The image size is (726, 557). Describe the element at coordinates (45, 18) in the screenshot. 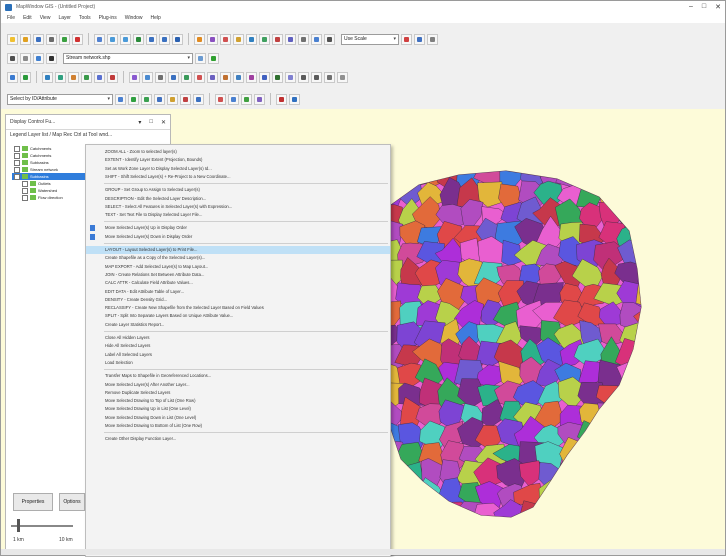

I see `menu-view: View` at that location.